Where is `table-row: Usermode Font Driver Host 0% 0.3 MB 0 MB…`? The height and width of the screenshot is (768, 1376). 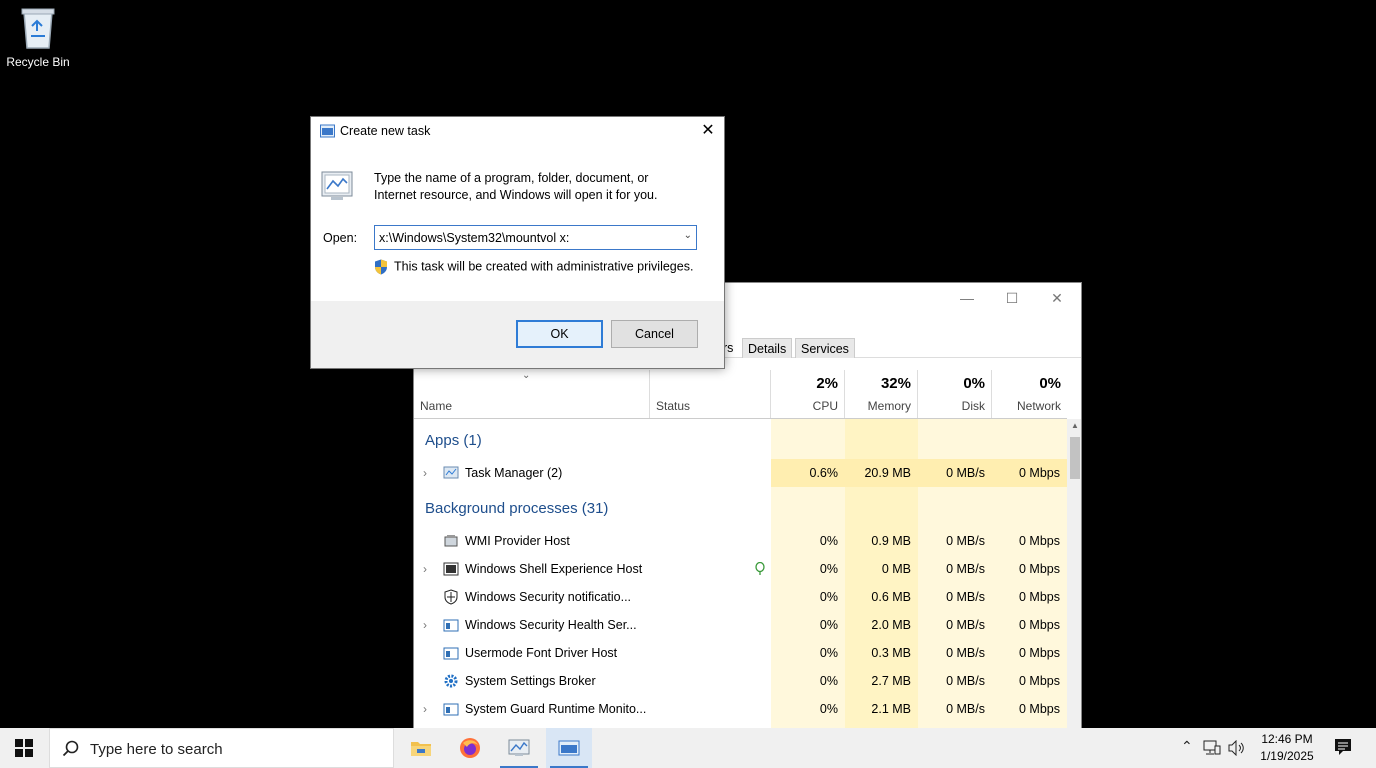
table-row: Usermode Font Driver Host 0% 0.3 MB 0 MB… is located at coordinates (740, 653).